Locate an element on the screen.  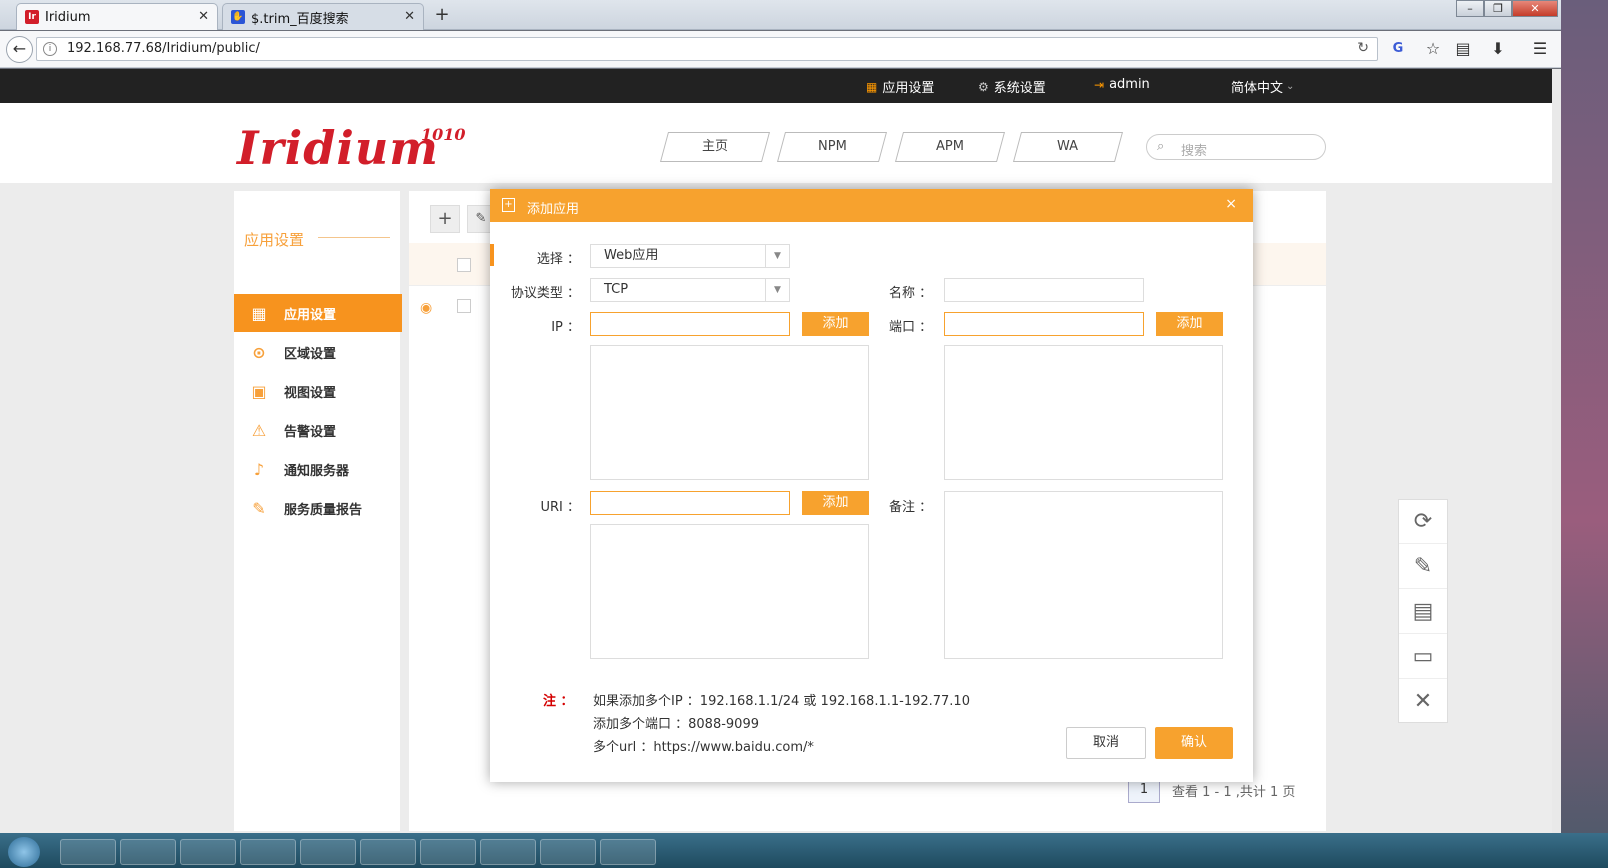
add-port-button: 添加 is located at coordinates (1189, 324).